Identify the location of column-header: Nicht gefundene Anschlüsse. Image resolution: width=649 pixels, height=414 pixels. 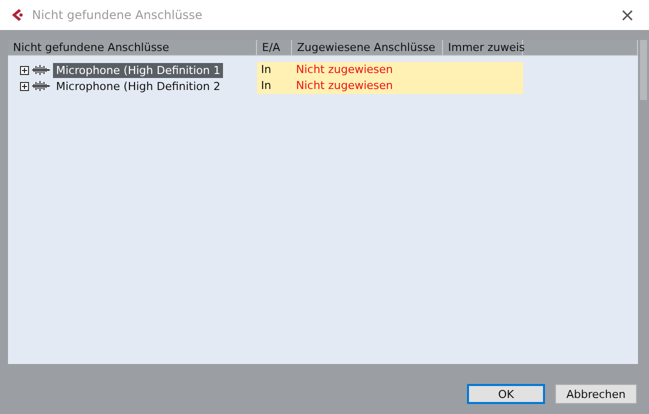
(132, 48).